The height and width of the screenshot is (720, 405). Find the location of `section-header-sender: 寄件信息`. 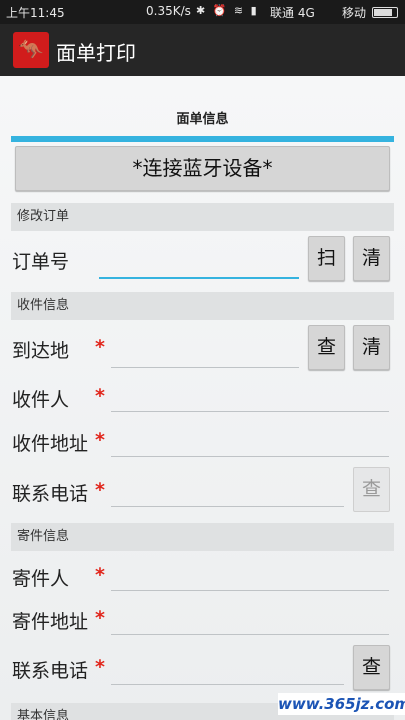

section-header-sender: 寄件信息 is located at coordinates (202, 537).